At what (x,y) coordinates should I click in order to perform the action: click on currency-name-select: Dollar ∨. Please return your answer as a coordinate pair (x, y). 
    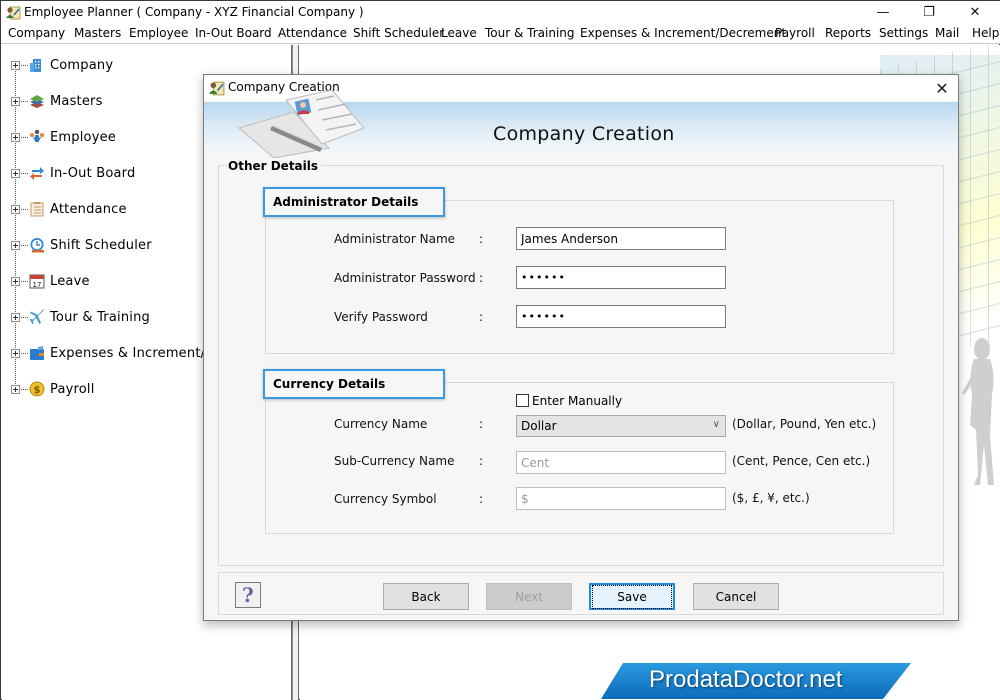
    Looking at the image, I should click on (621, 426).